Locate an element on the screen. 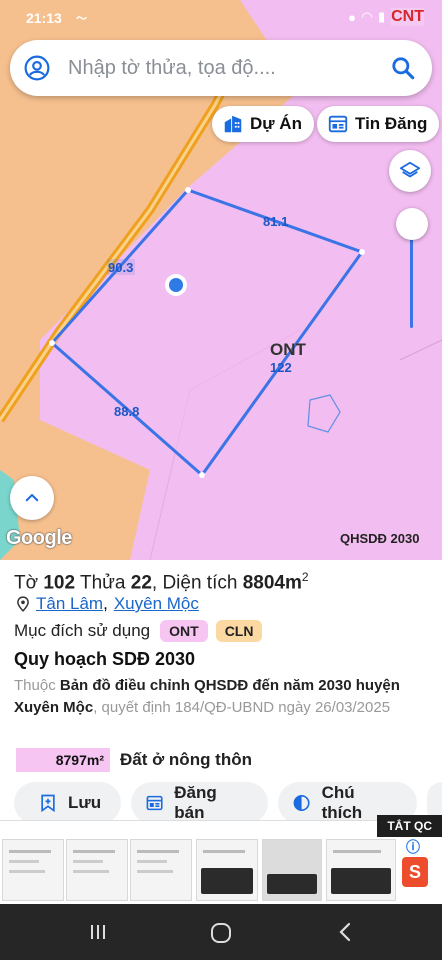 The width and height of the screenshot is (442, 960). expand-panel-button is located at coordinates (32, 498).